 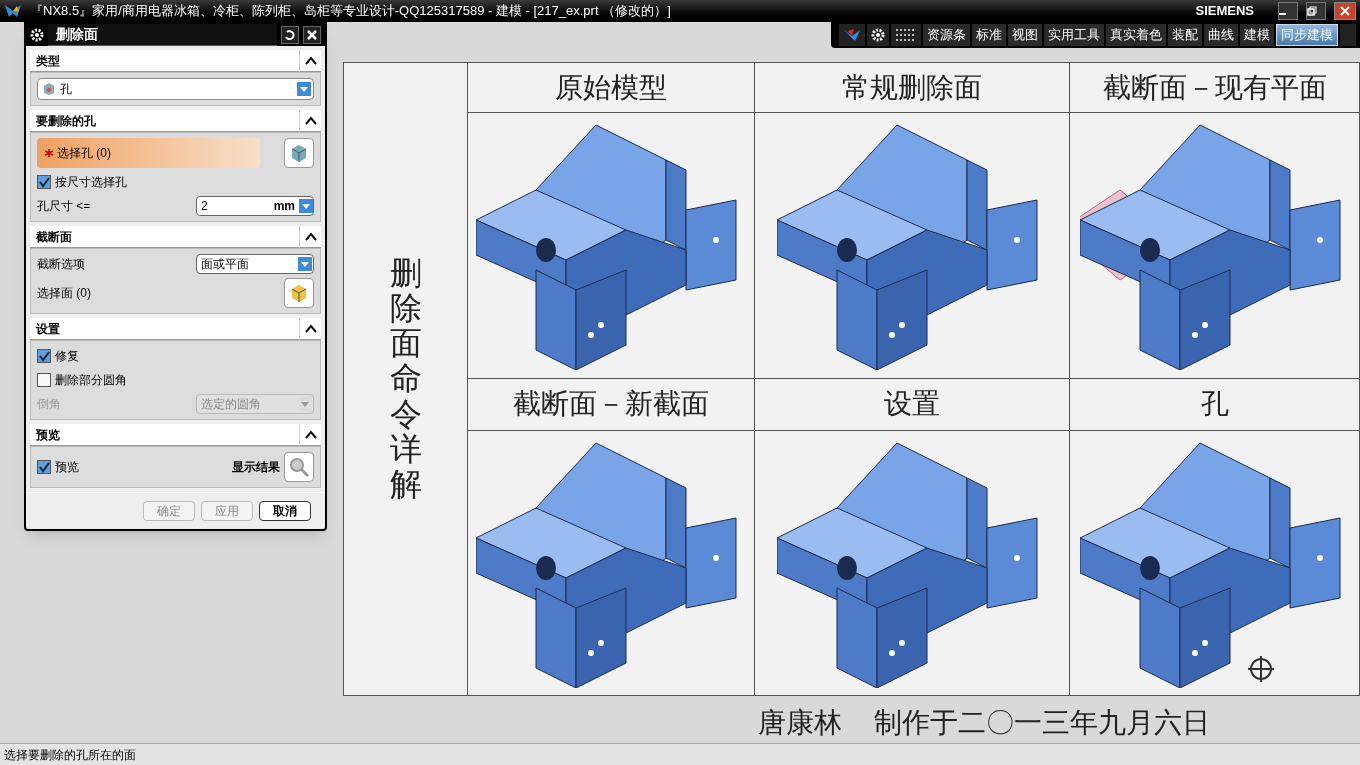 I want to click on restore-icon, so click(x=1312, y=11).